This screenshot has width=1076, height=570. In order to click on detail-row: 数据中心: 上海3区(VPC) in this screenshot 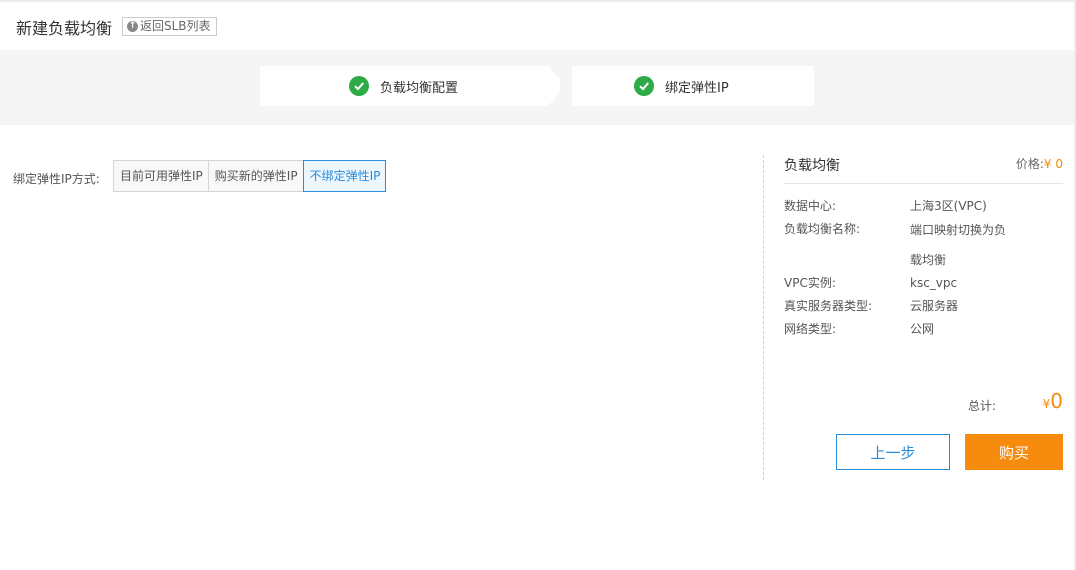, I will do `click(924, 206)`.